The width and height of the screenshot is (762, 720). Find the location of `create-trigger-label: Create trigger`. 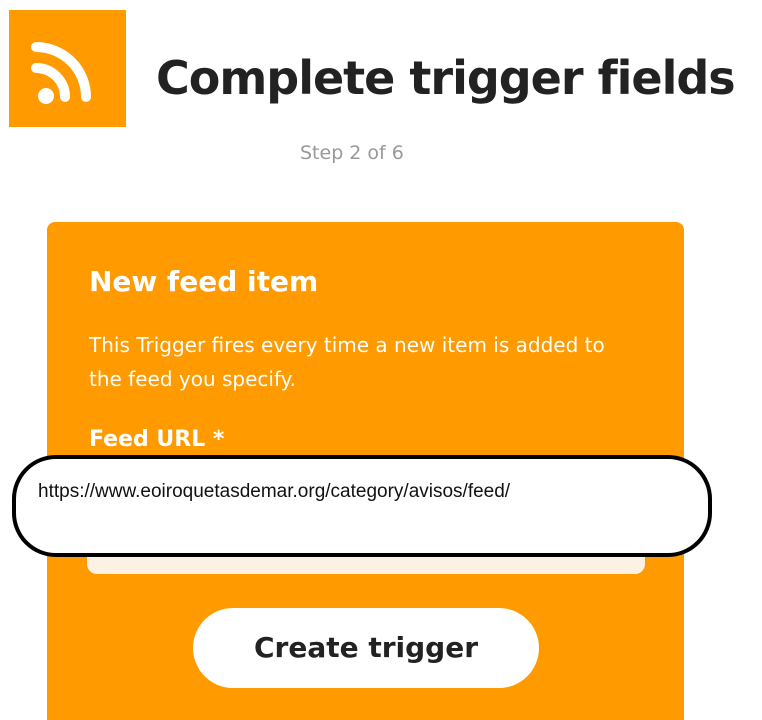

create-trigger-label: Create trigger is located at coordinates (366, 647).